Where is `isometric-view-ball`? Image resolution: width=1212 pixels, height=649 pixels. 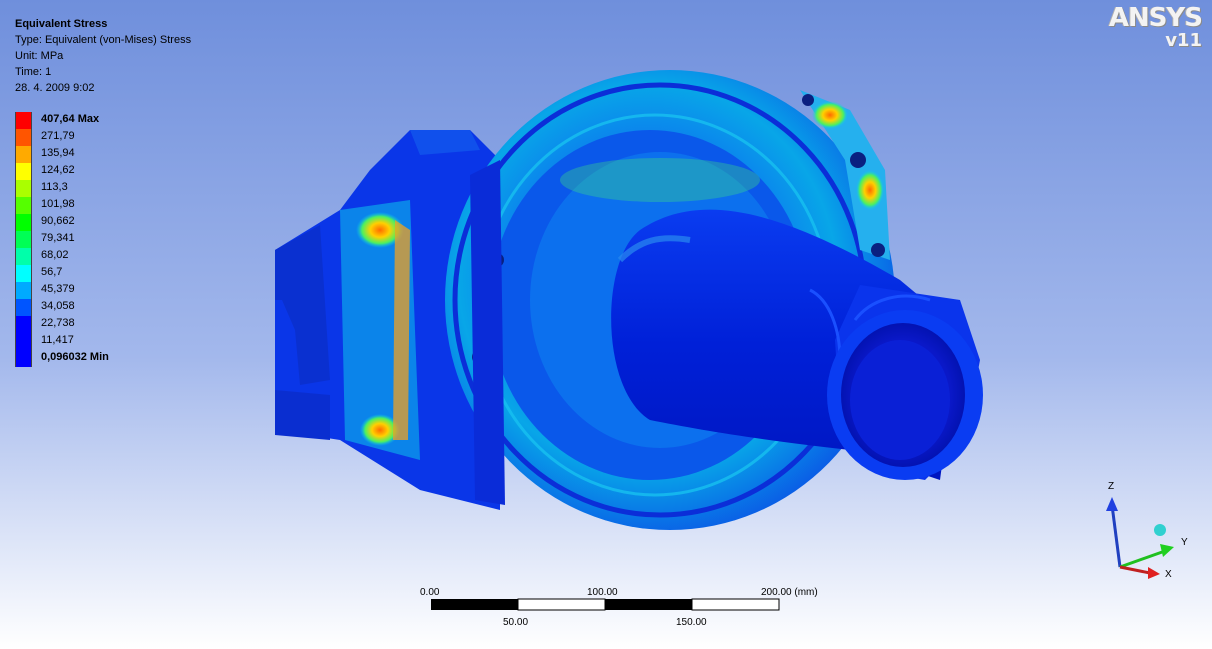
isometric-view-ball is located at coordinates (1160, 530).